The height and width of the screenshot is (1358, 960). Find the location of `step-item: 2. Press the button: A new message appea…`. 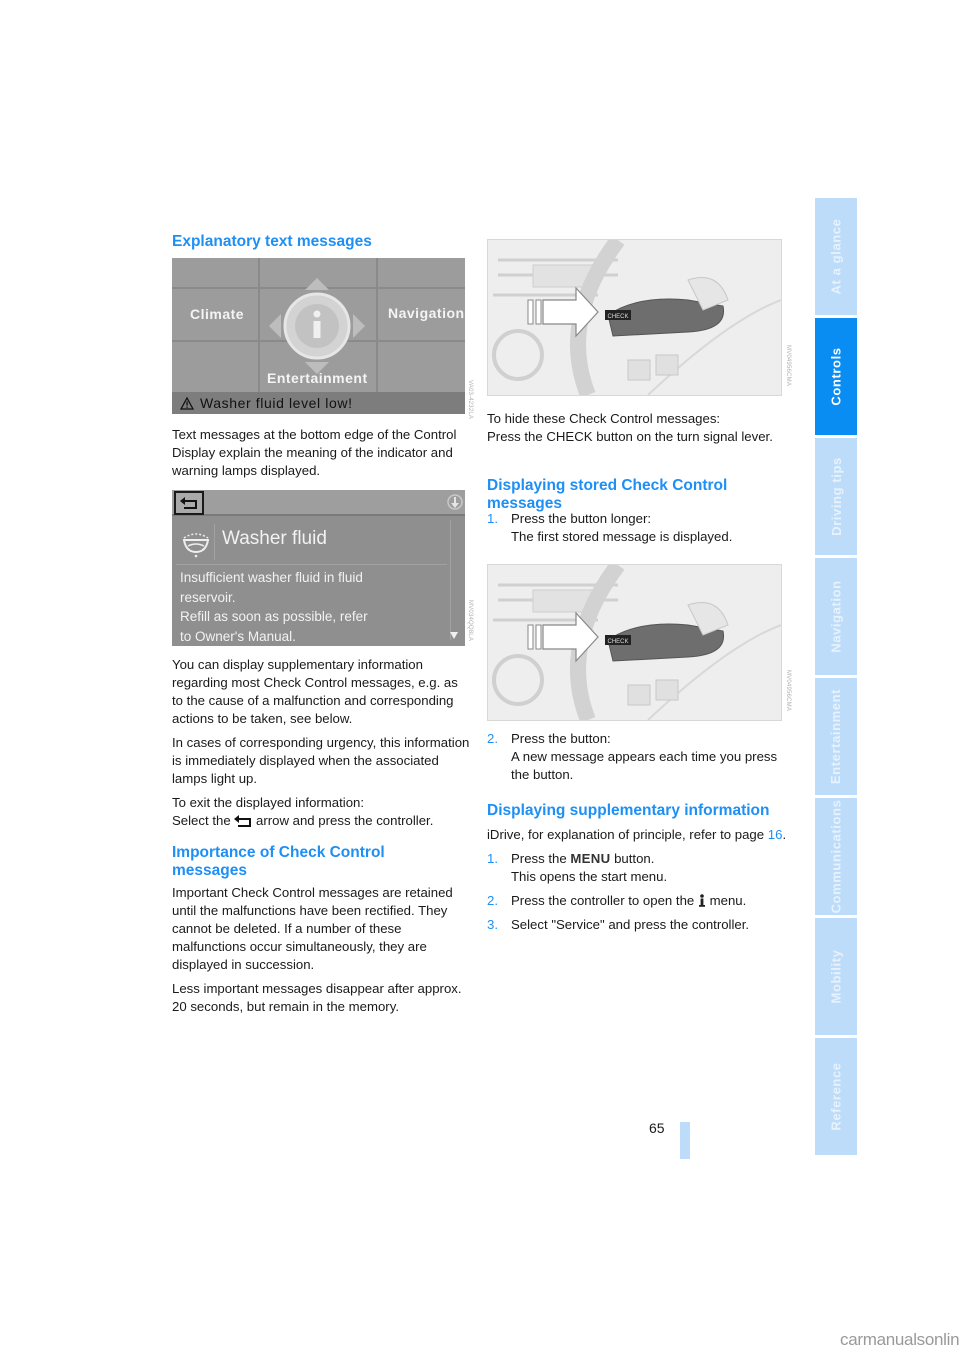

step-item: 2. Press the button: A new message appea… is located at coordinates (637, 757).